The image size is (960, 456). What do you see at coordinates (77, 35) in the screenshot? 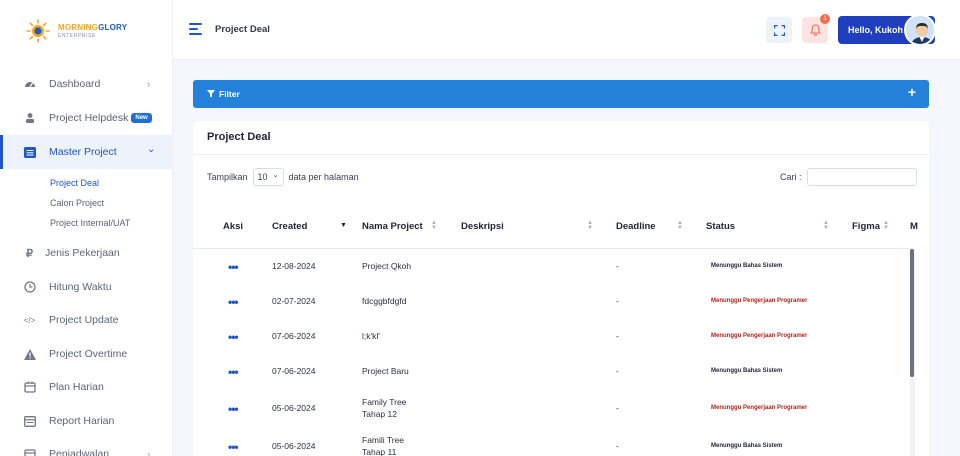
I see `brand-subtitle: ENTERPRISE` at bounding box center [77, 35].